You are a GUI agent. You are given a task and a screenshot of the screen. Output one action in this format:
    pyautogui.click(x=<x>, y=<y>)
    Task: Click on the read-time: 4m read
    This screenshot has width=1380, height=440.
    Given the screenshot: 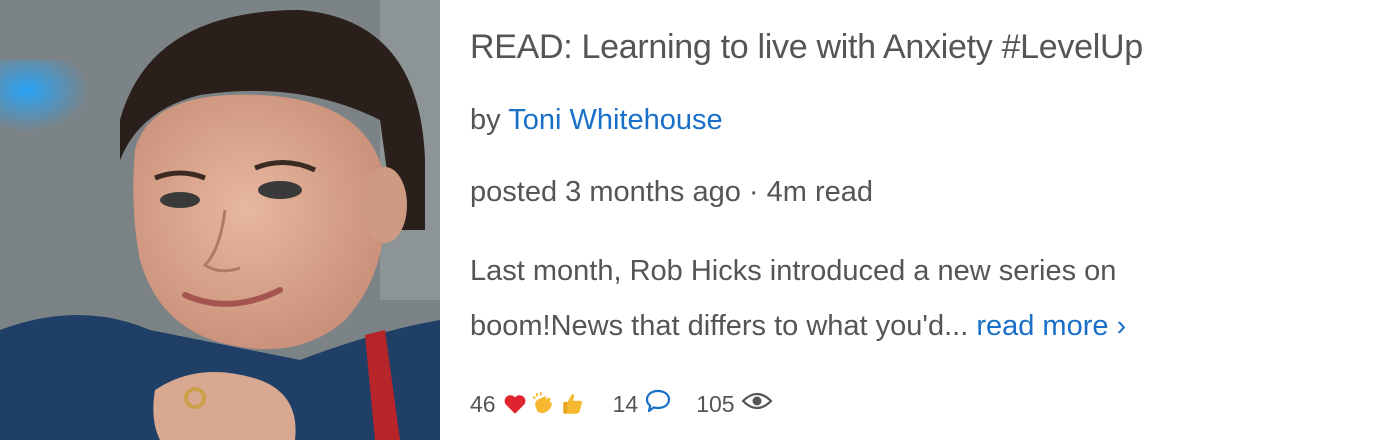 What is the action you would take?
    pyautogui.click(x=820, y=192)
    